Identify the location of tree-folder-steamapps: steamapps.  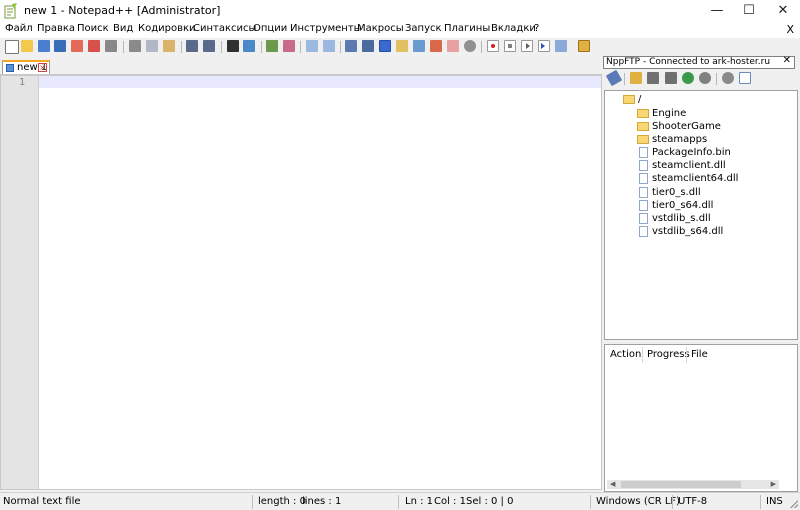
(672, 140).